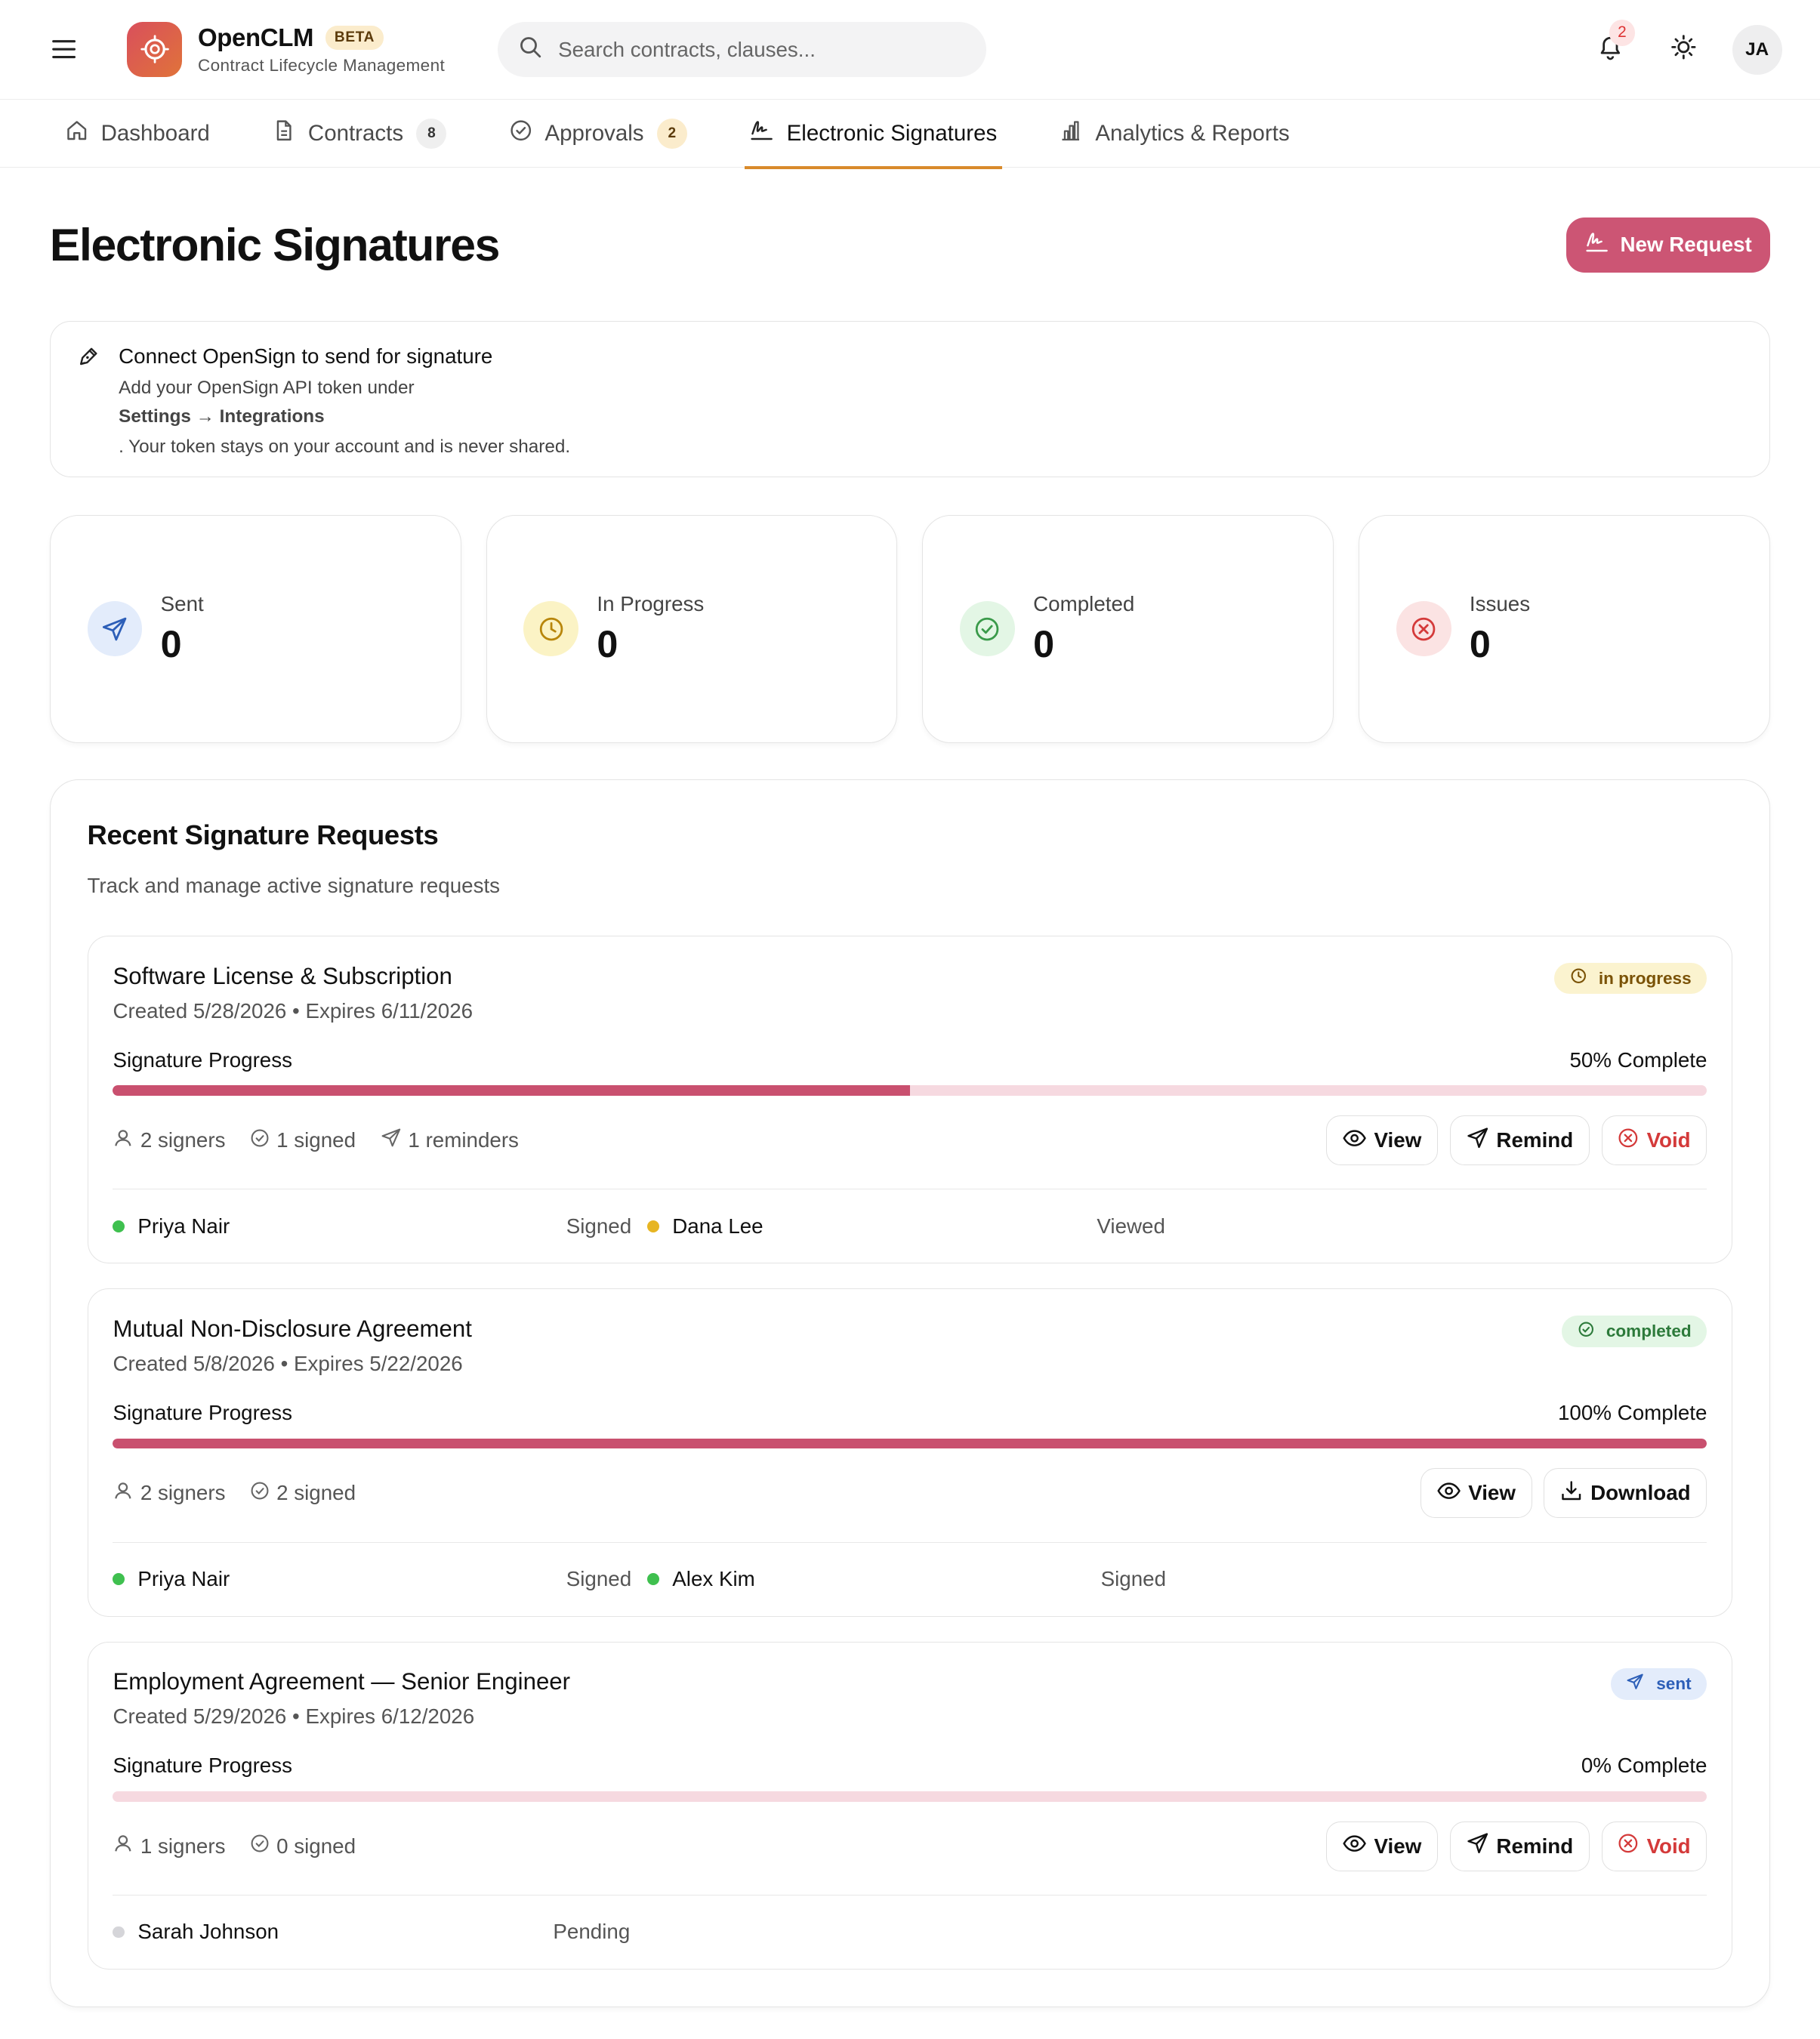  I want to click on settings-integrations-link: Settings → Integrations, so click(931, 416).